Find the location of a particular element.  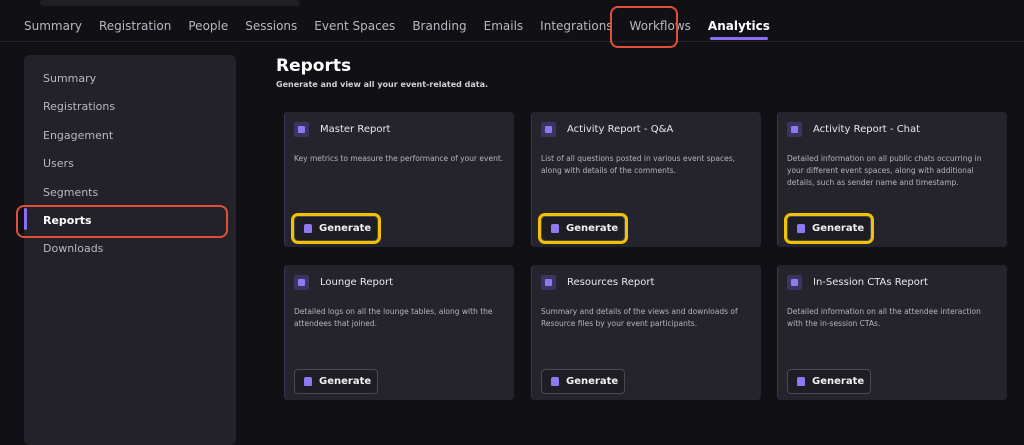

tab-people: People is located at coordinates (208, 21).